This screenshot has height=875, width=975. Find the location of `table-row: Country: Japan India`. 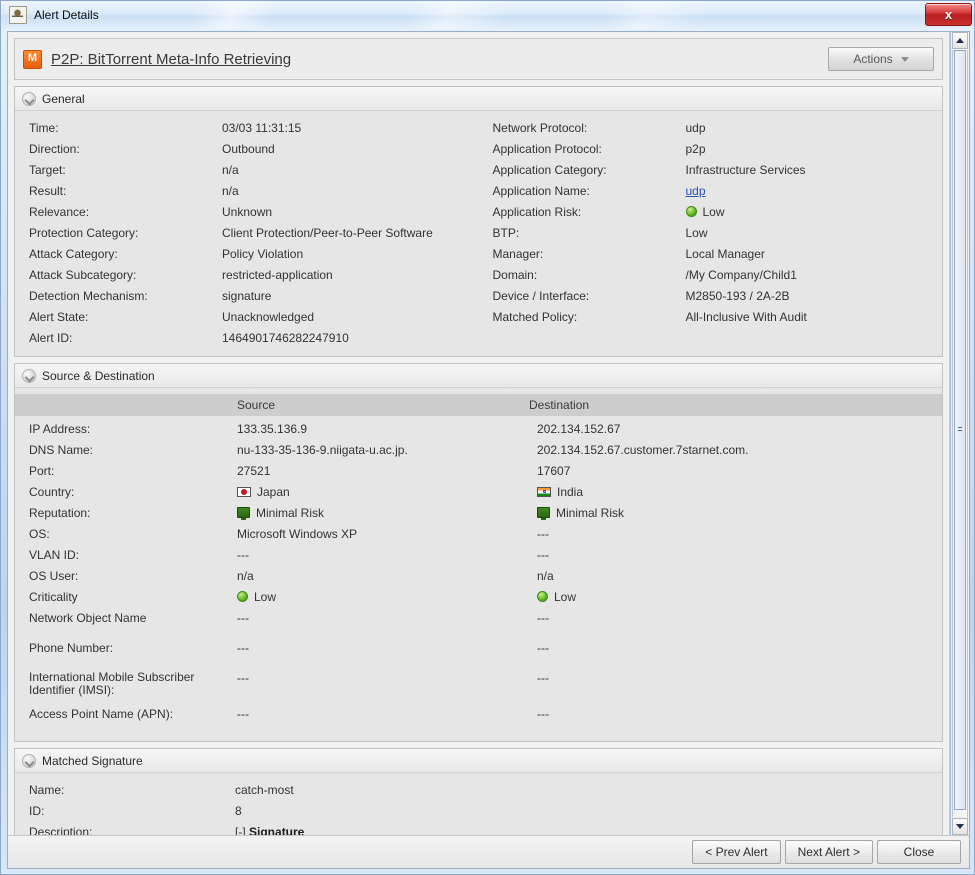

table-row: Country: Japan India is located at coordinates (478, 491).